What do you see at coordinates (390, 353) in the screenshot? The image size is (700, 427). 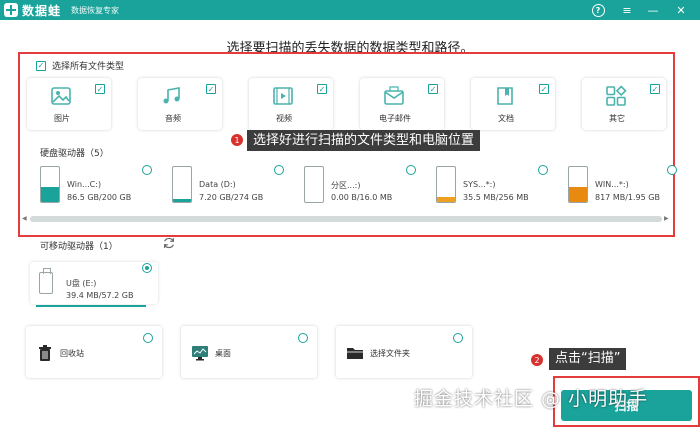 I see `location-label: 选择文件夹` at bounding box center [390, 353].